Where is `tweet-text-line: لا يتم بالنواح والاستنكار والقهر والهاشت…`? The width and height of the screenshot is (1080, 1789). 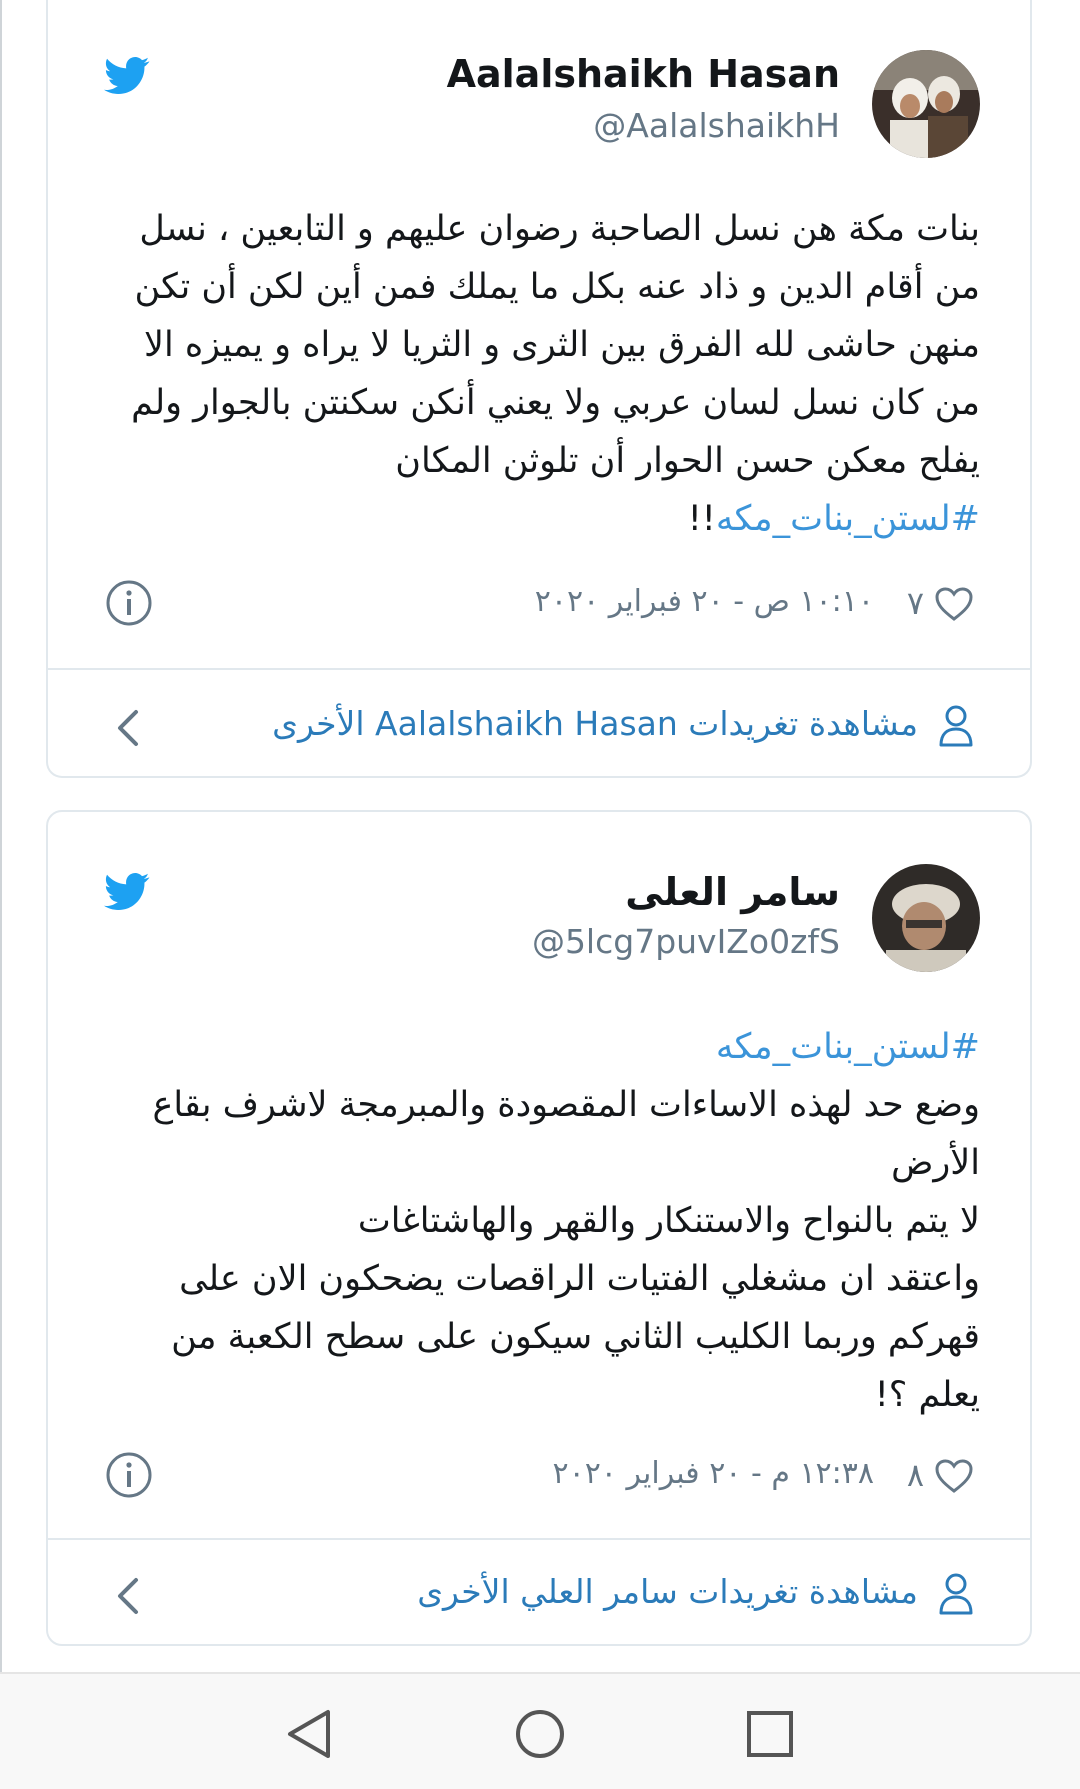 tweet-text-line: لا يتم بالنواح والاستنكار والقهر والهاشت… is located at coordinates (668, 1221).